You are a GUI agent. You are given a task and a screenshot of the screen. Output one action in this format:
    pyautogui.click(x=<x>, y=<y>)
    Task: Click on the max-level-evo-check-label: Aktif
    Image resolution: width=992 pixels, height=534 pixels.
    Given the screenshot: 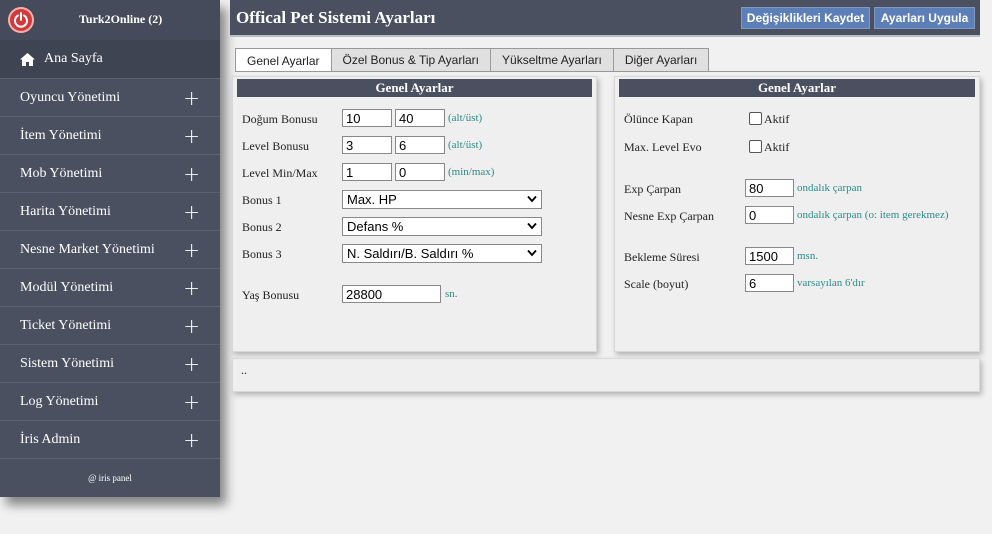 What is the action you would take?
    pyautogui.click(x=777, y=147)
    